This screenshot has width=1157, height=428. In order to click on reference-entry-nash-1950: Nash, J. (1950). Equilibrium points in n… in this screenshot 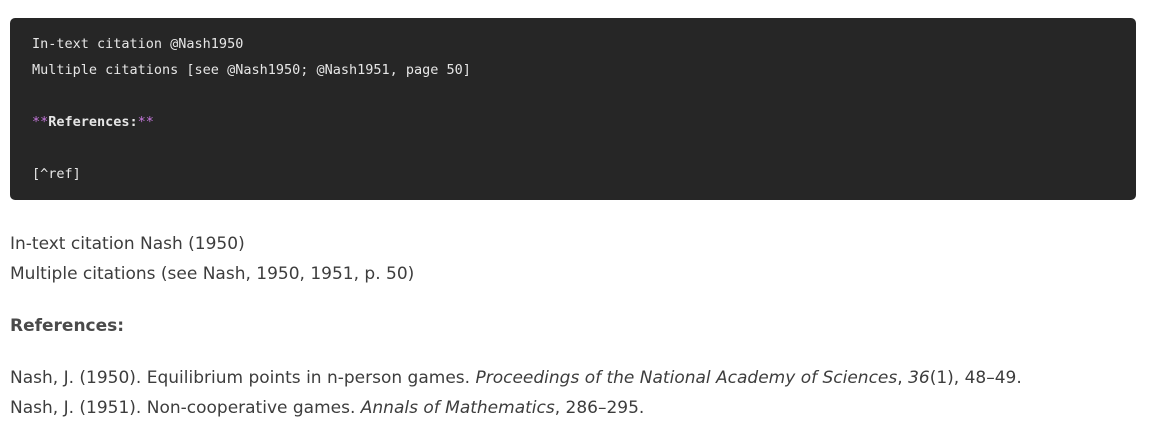, I will do `click(570, 378)`.